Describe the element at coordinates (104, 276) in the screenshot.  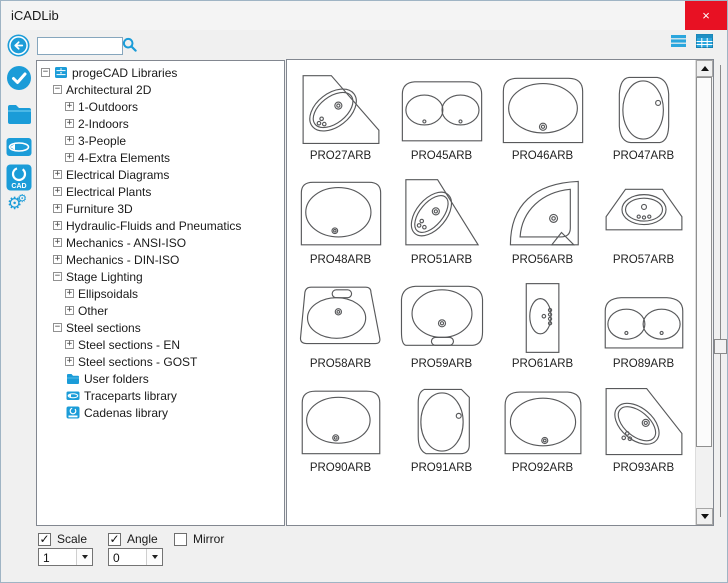
I see `tree-item-label: Stage Lighting` at that location.